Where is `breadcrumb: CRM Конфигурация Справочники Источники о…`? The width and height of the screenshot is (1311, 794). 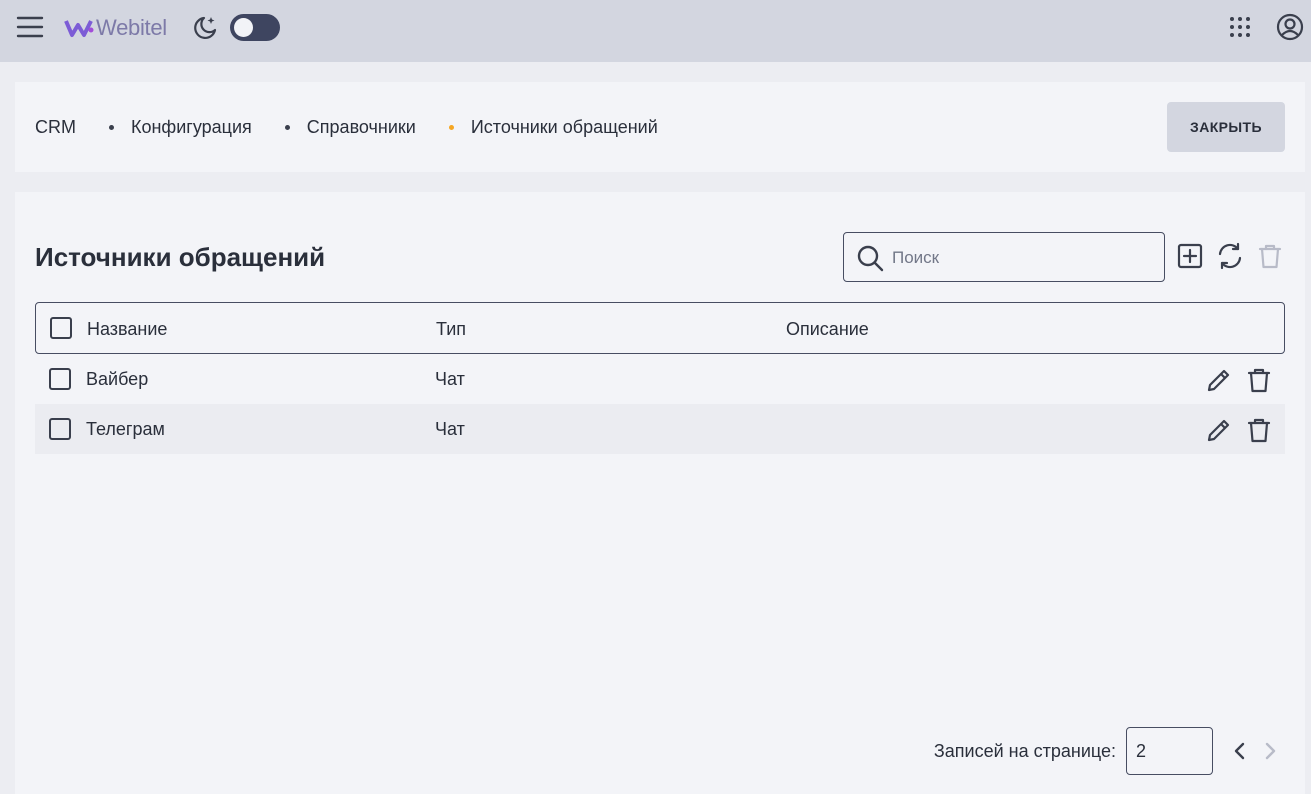
breadcrumb: CRM Конфигурация Справочники Источники о… is located at coordinates (346, 127).